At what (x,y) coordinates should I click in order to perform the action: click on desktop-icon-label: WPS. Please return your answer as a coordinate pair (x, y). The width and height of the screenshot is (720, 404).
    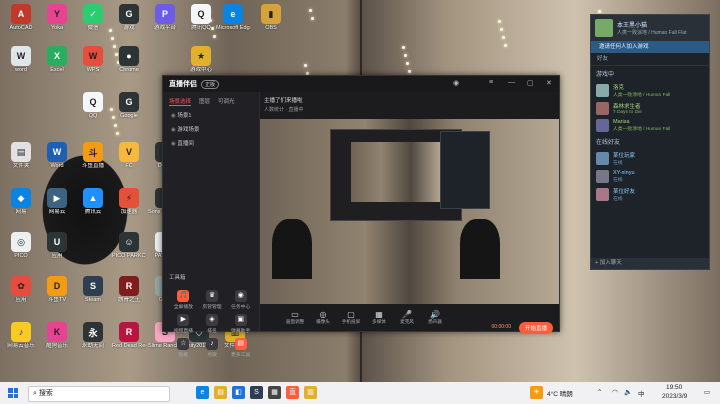
    Looking at the image, I should click on (93, 70).